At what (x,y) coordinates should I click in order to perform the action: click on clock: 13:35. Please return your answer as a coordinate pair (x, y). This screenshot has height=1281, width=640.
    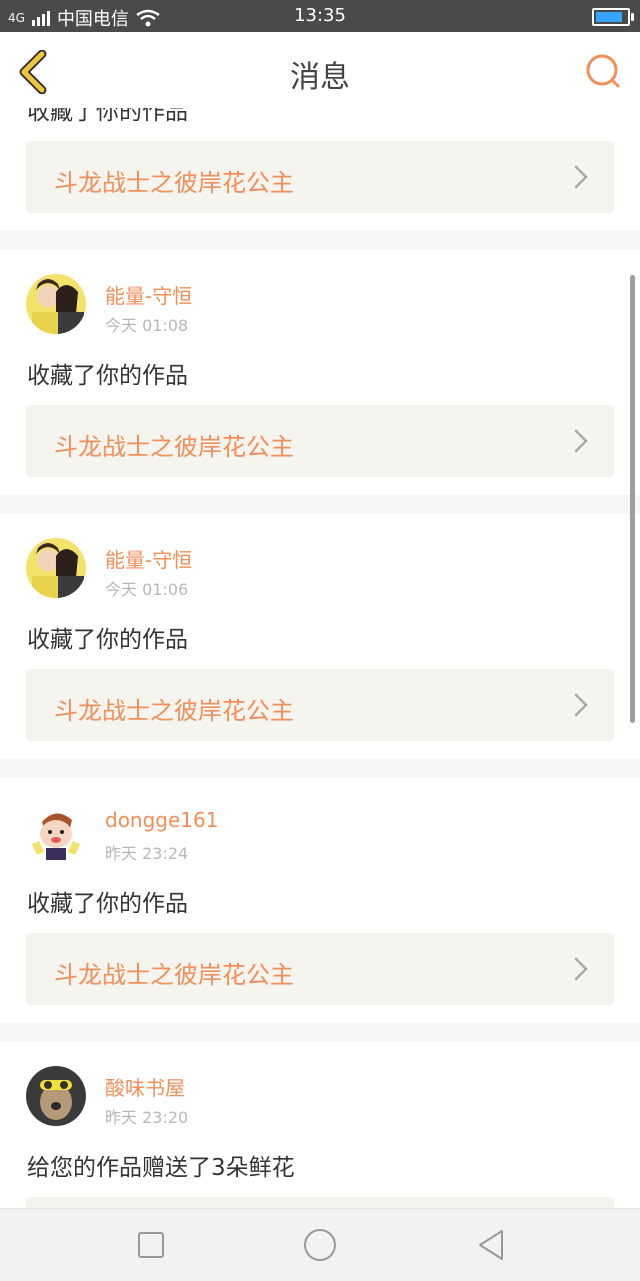
    Looking at the image, I should click on (320, 15).